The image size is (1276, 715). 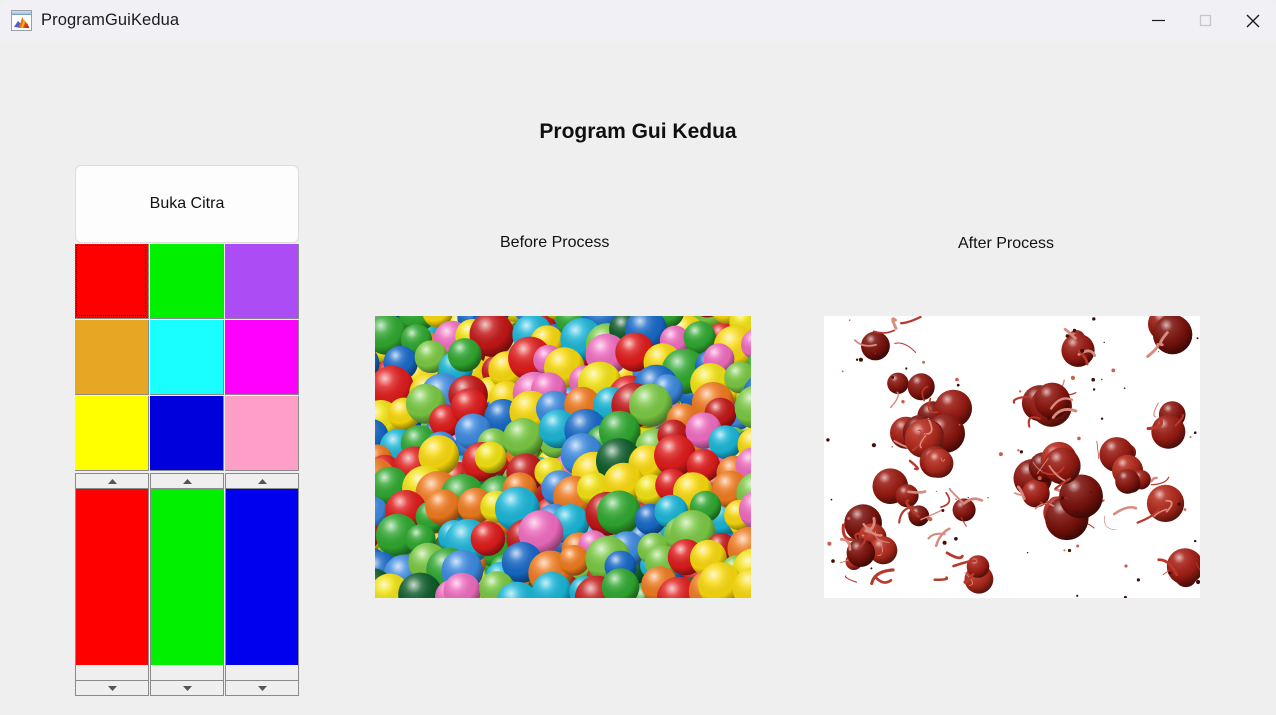 I want to click on open-image-button: Buka Citra, so click(x=187, y=204).